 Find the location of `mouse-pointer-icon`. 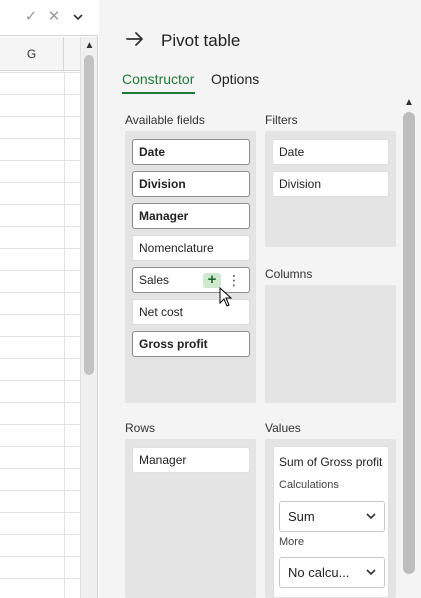

mouse-pointer-icon is located at coordinates (226, 297).